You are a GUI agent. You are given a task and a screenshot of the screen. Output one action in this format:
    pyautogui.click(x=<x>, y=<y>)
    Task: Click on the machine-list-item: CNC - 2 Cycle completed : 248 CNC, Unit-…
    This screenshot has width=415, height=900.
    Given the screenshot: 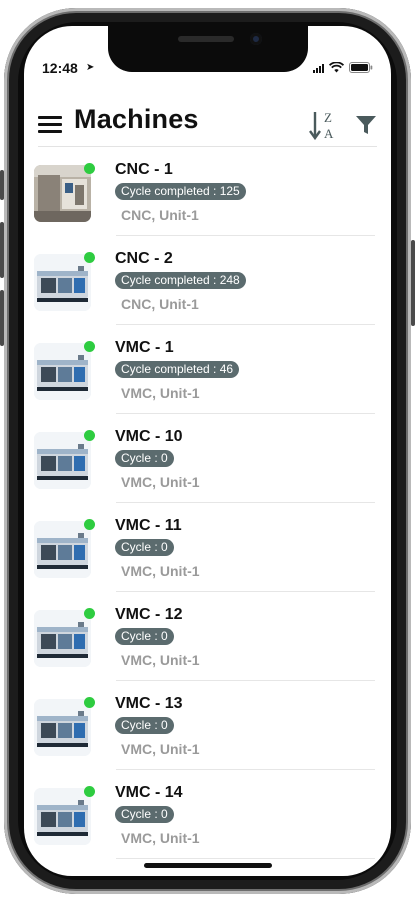 What is the action you would take?
    pyautogui.click(x=207, y=280)
    